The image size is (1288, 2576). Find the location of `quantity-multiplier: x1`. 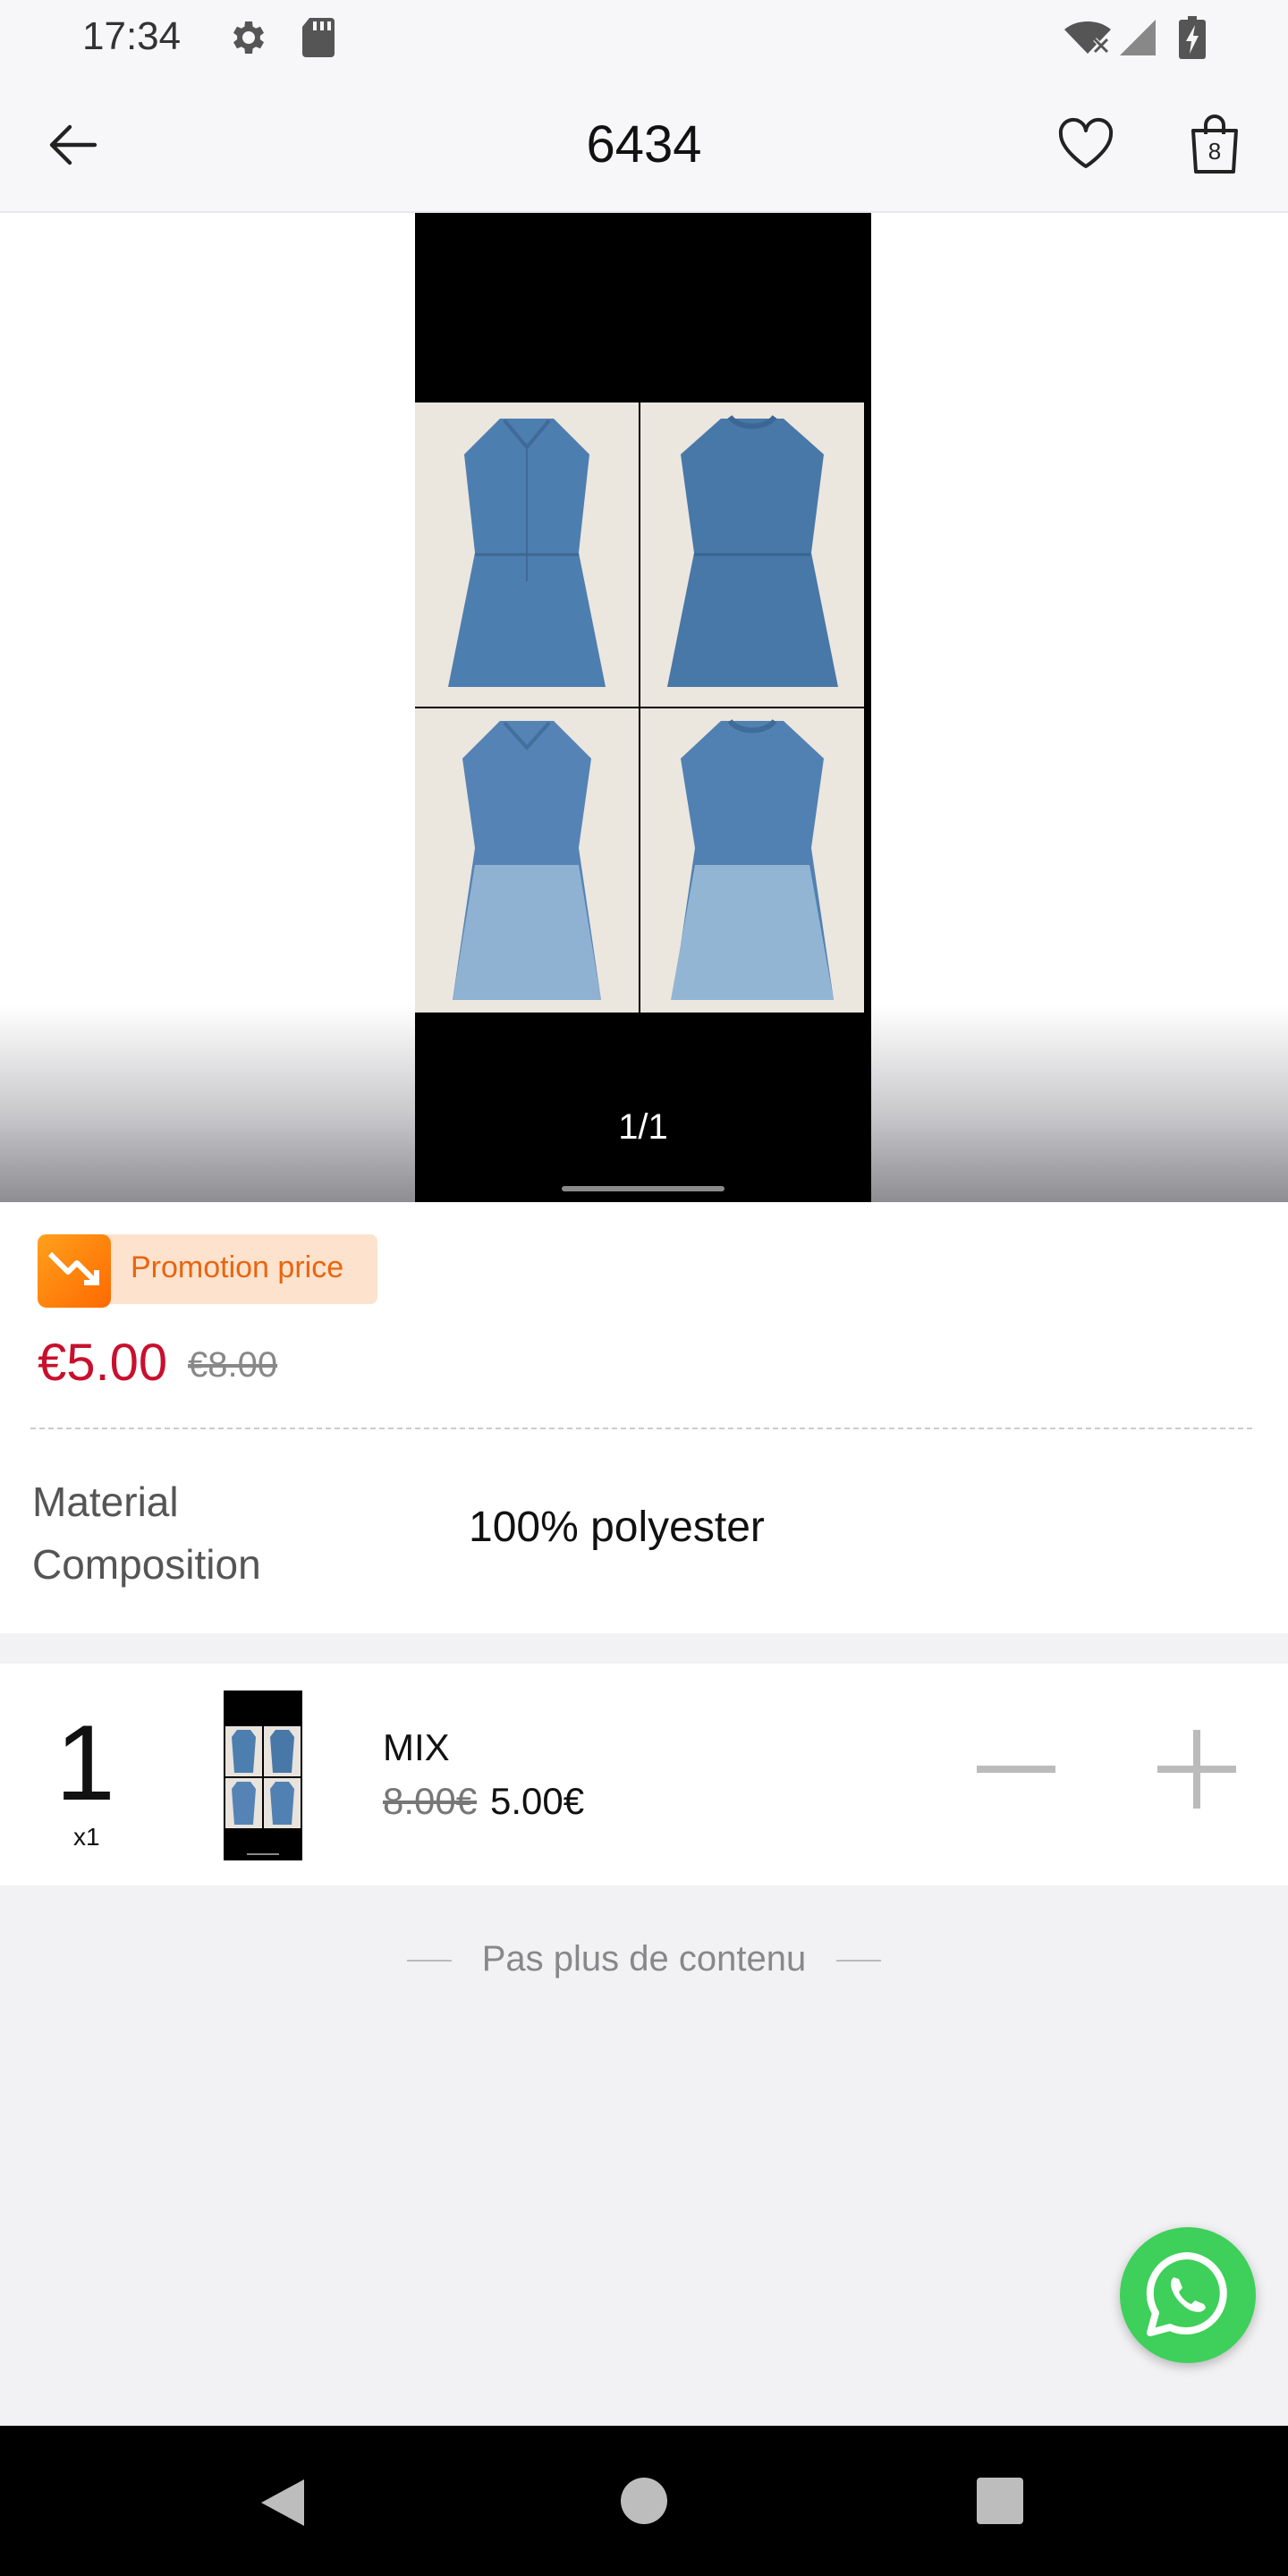

quantity-multiplier: x1 is located at coordinates (86, 1837).